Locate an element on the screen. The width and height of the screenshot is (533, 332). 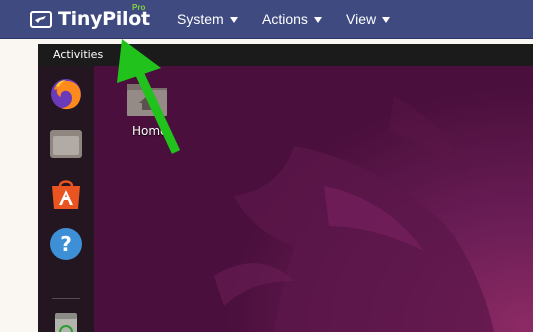
dock-separator is located at coordinates (66, 298).